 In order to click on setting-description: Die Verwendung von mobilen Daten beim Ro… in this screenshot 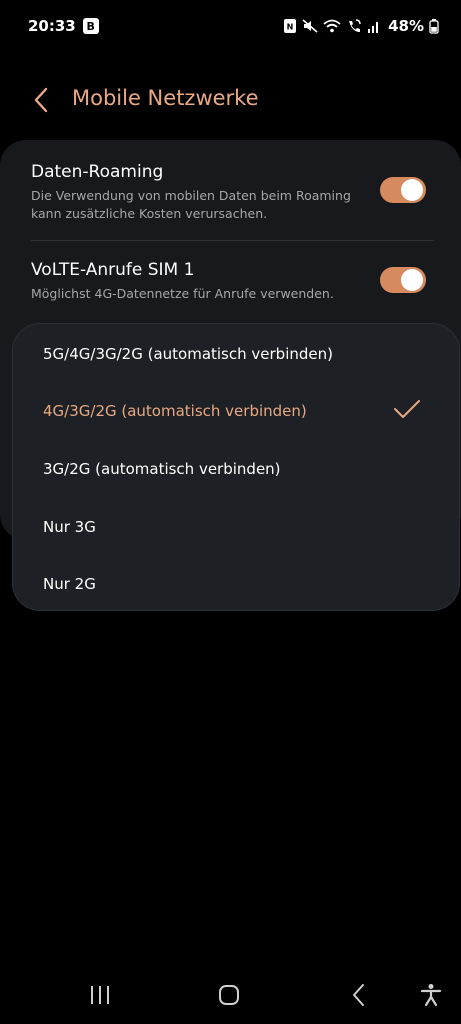, I will do `click(191, 204)`.